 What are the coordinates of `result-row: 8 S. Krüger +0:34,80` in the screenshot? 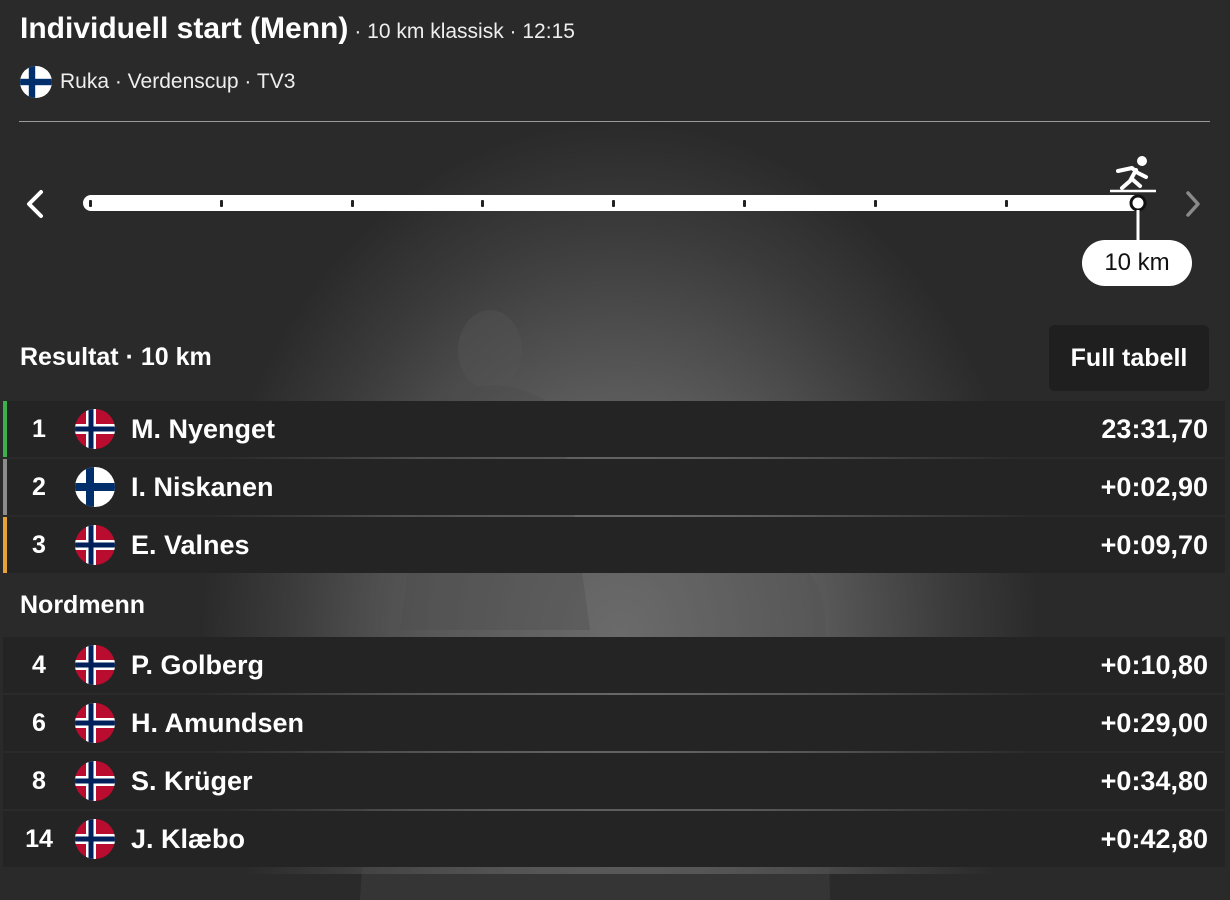 It's located at (614, 781).